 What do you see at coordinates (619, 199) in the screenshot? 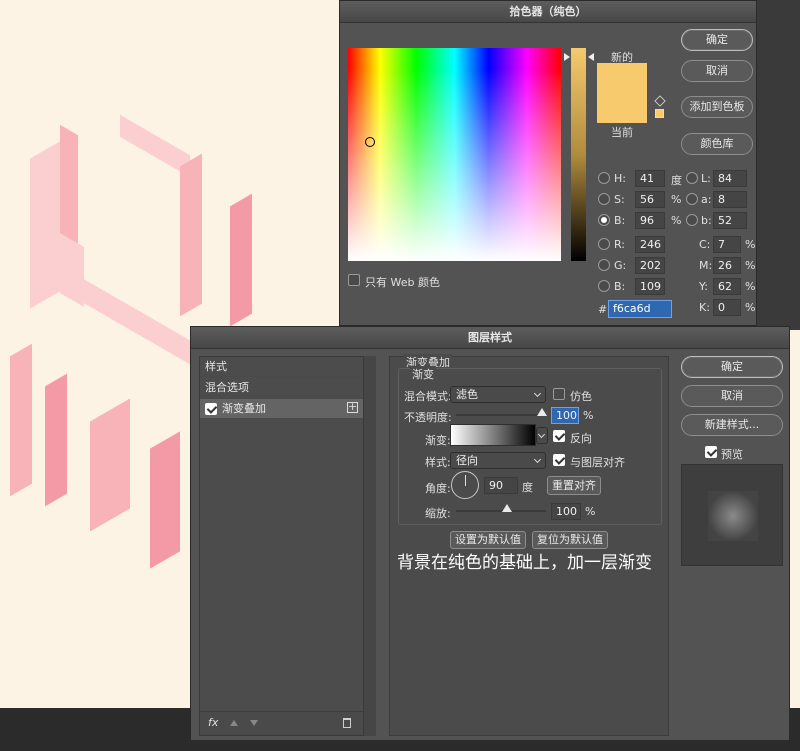
I see `s-label: S:` at bounding box center [619, 199].